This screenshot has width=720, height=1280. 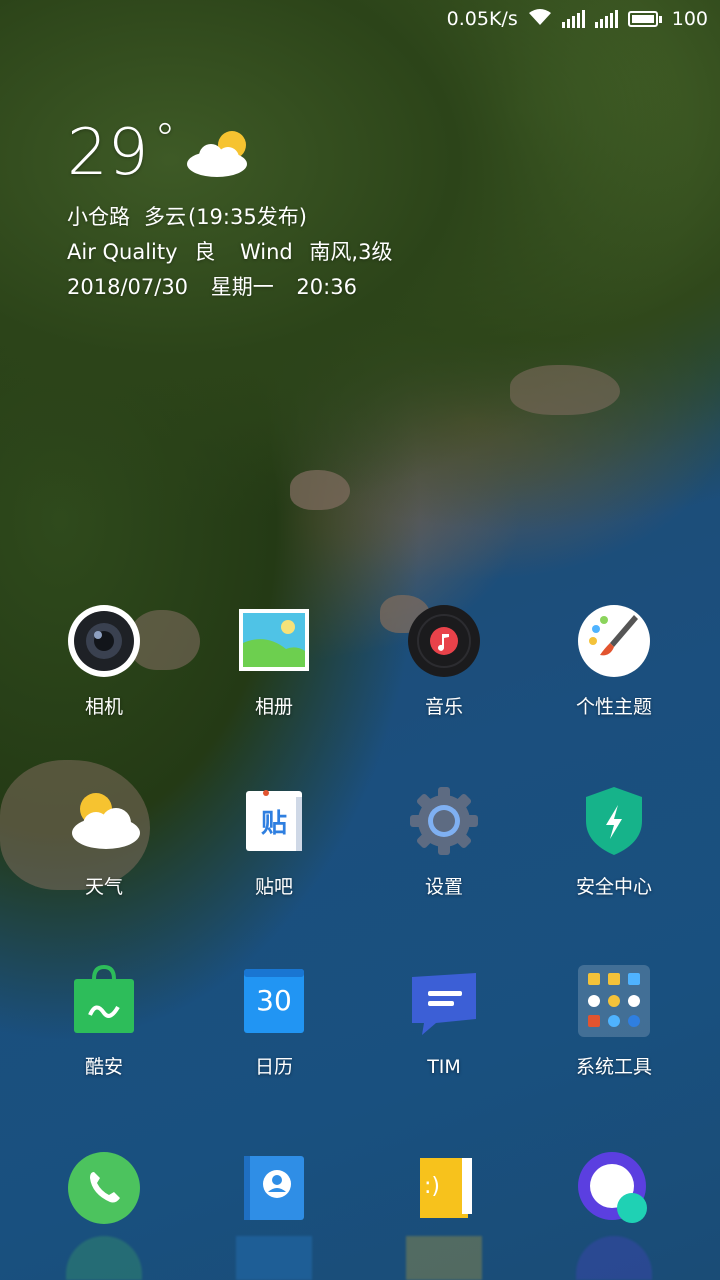 I want to click on dock-browser, so click(x=614, y=1188).